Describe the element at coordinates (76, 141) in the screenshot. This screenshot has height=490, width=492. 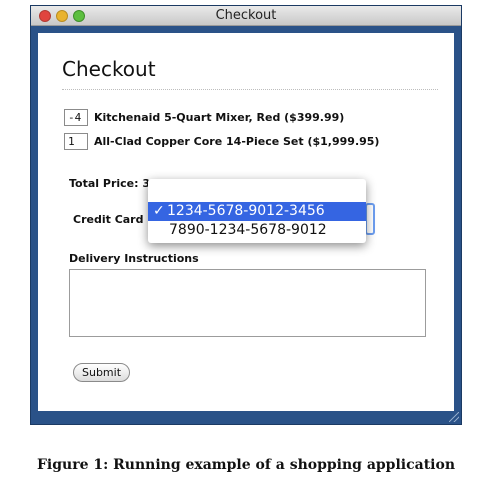
I see `quantity-input-cookware` at that location.